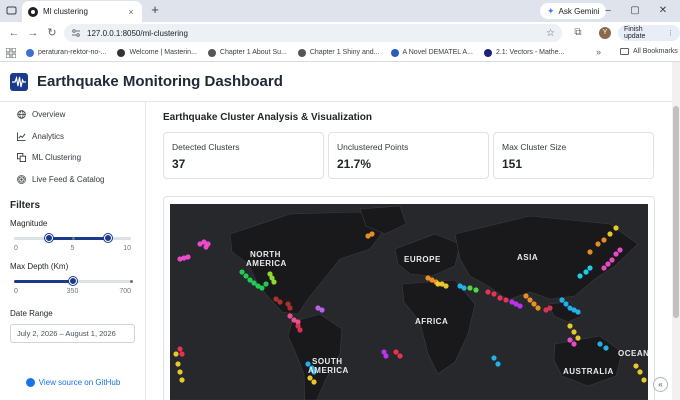 The width and height of the screenshot is (680, 400). I want to click on address-bar: 127.0.0.1:8050/ml-clustering ☆, so click(313, 33).